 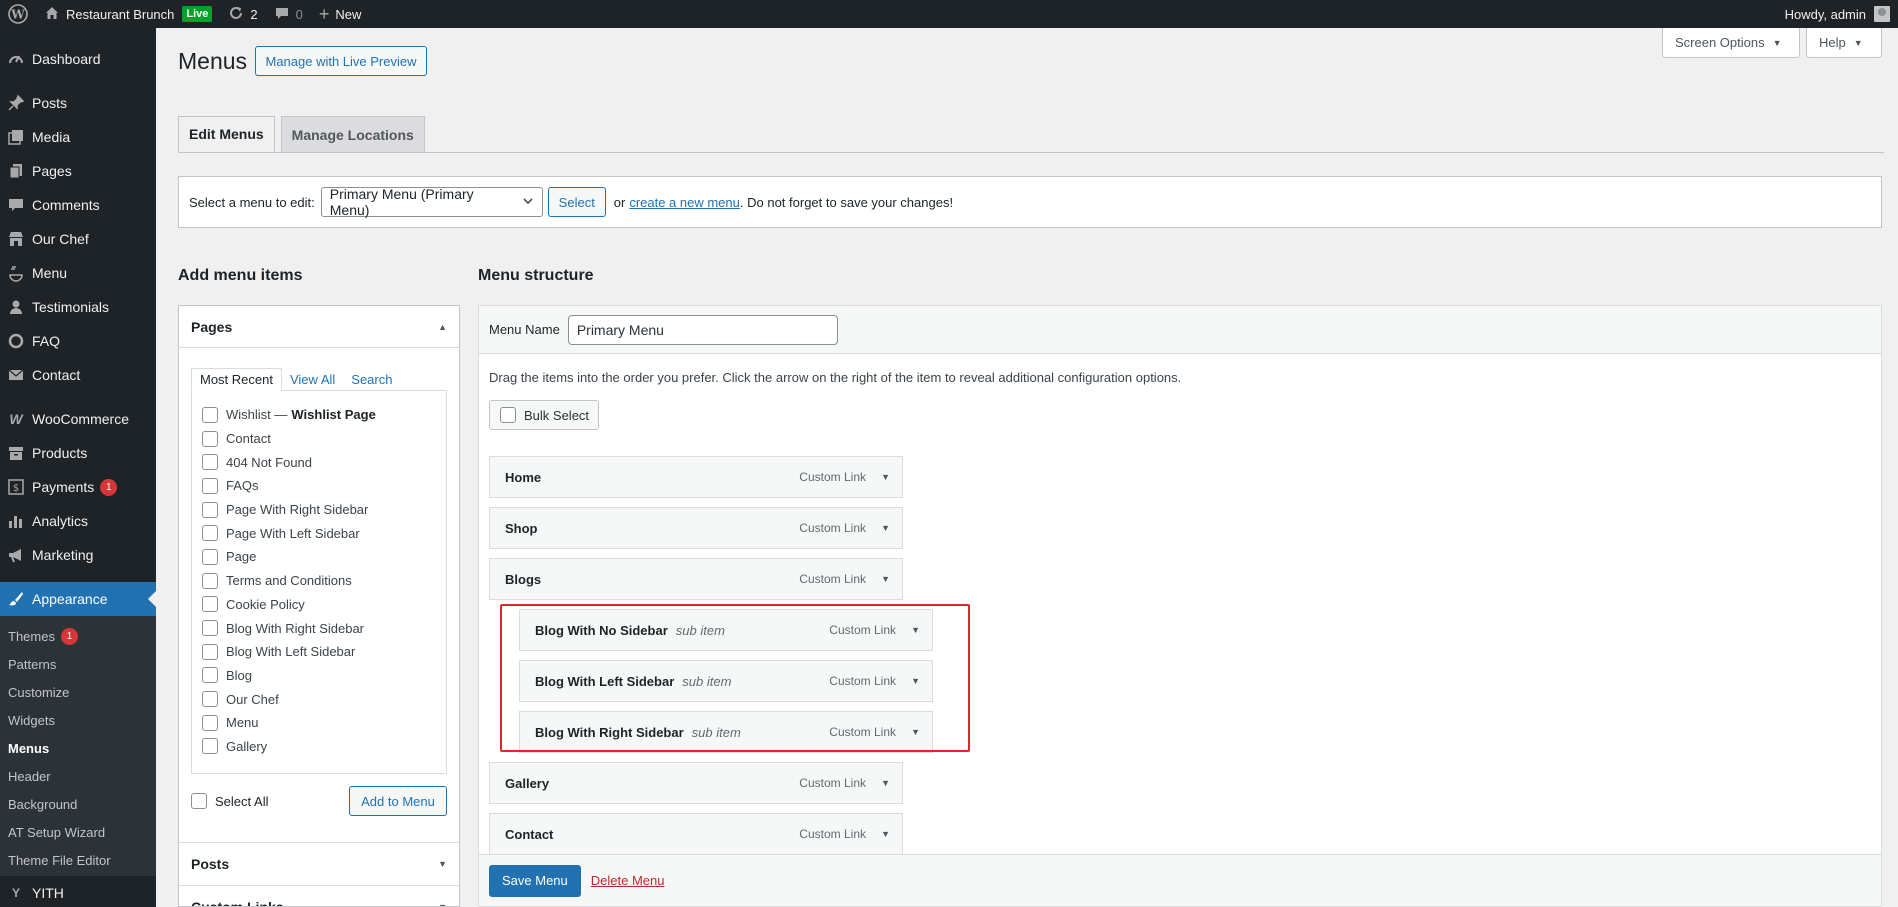 What do you see at coordinates (319, 652) in the screenshot?
I see `list-item: Blog With Left Sidebar` at bounding box center [319, 652].